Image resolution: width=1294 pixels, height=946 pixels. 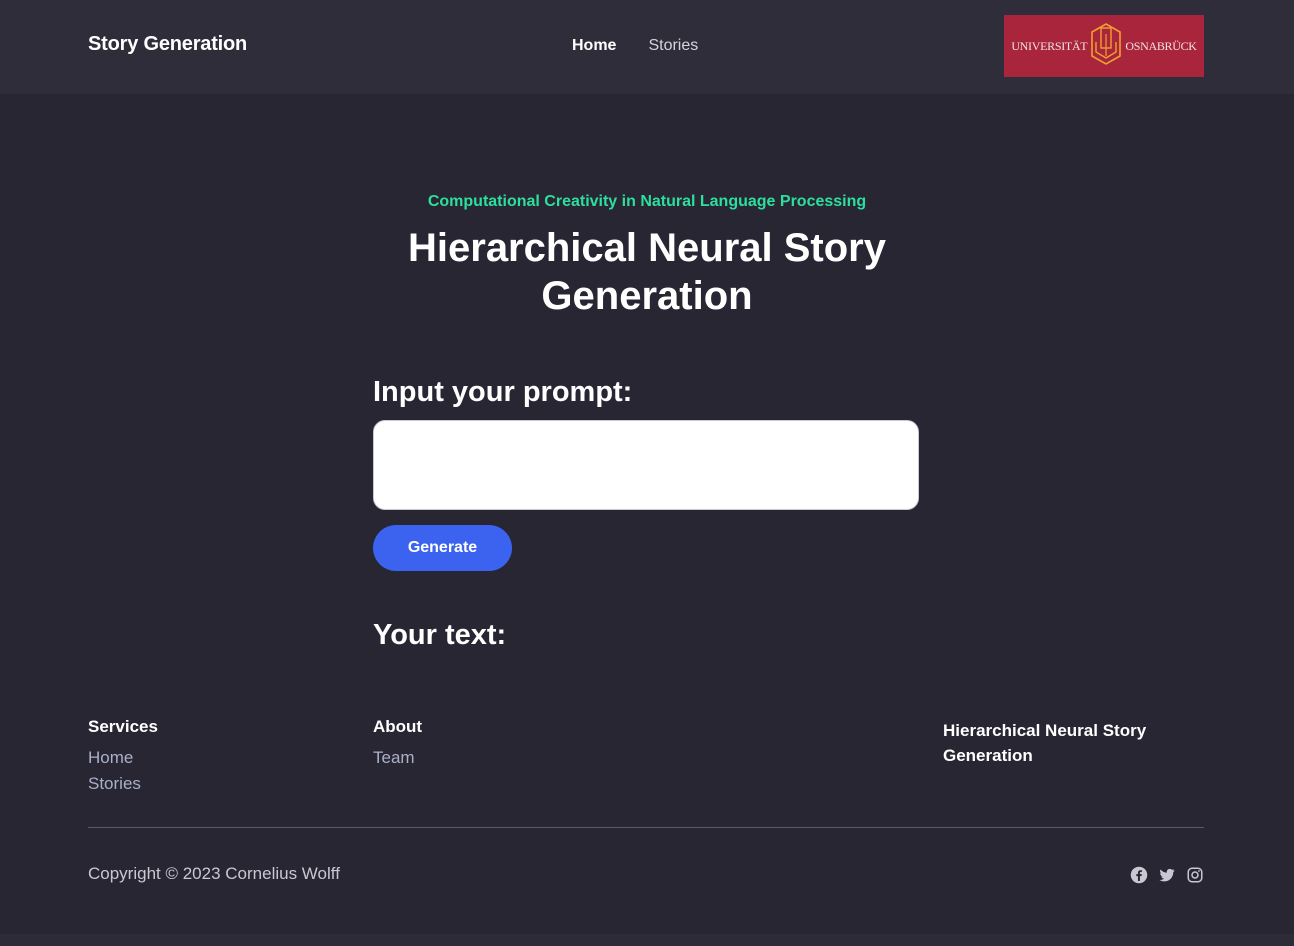 What do you see at coordinates (646, 465) in the screenshot?
I see `prompt-input` at bounding box center [646, 465].